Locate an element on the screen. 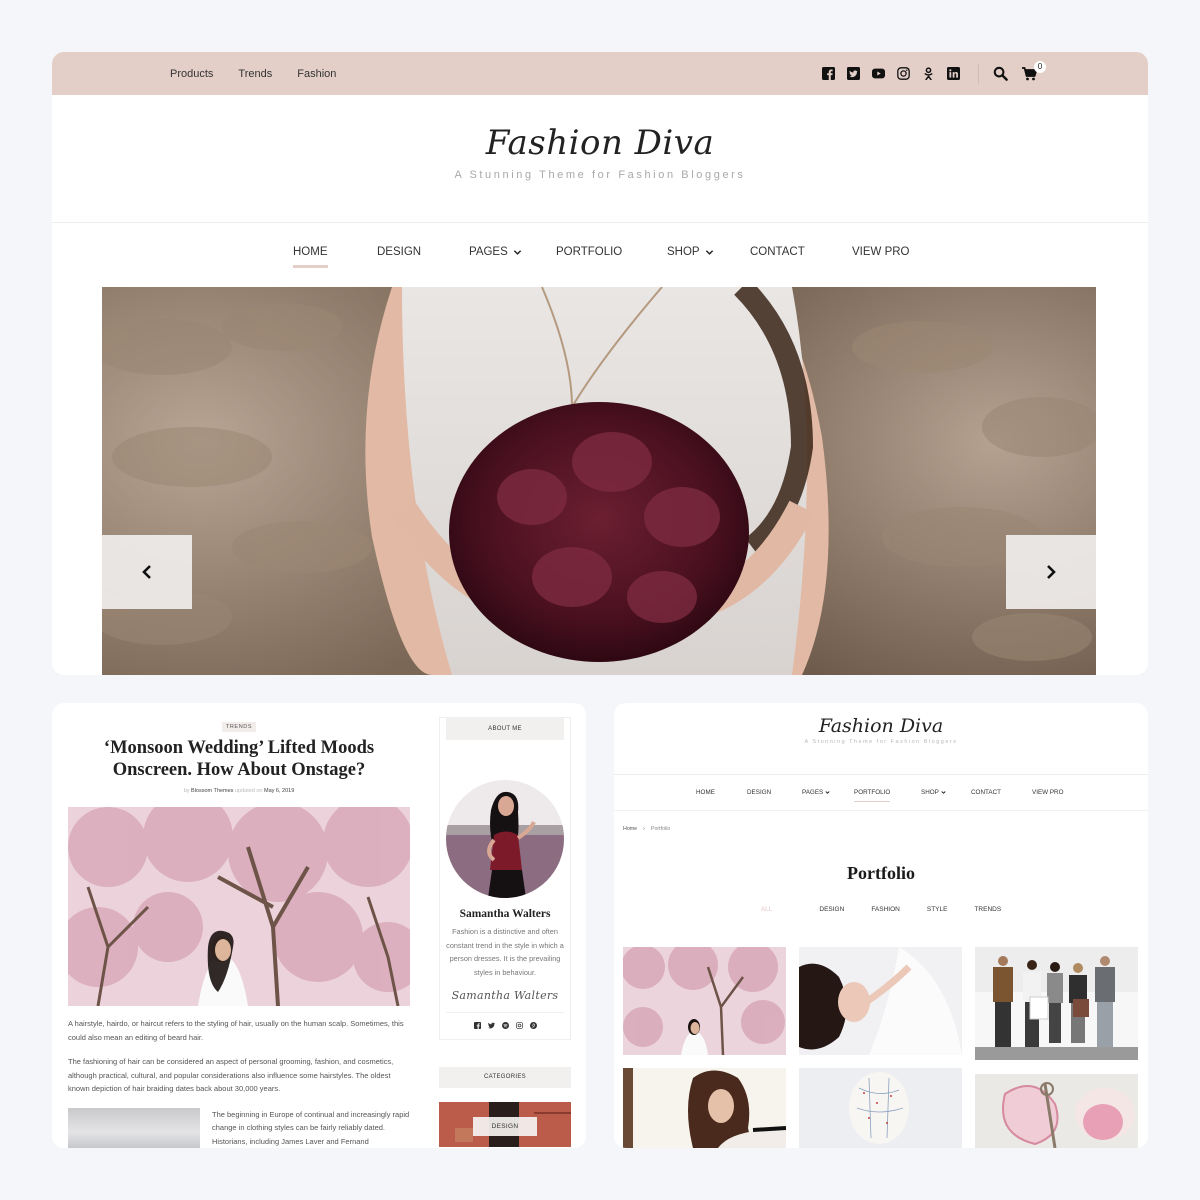 This screenshot has width=1200, height=1200. breadcrumb-home: Home is located at coordinates (630, 829).